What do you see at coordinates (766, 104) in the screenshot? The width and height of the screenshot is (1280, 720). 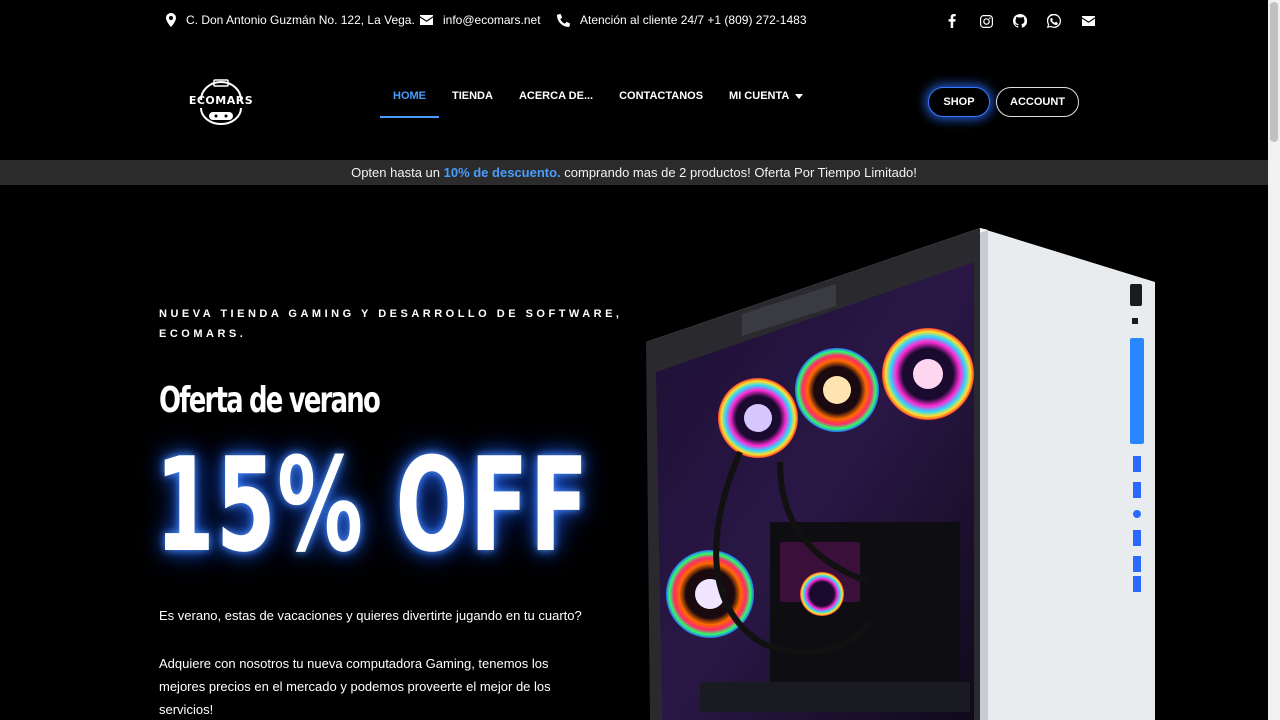 I see `nav-item-mi-cuenta: MI CUENTA` at bounding box center [766, 104].